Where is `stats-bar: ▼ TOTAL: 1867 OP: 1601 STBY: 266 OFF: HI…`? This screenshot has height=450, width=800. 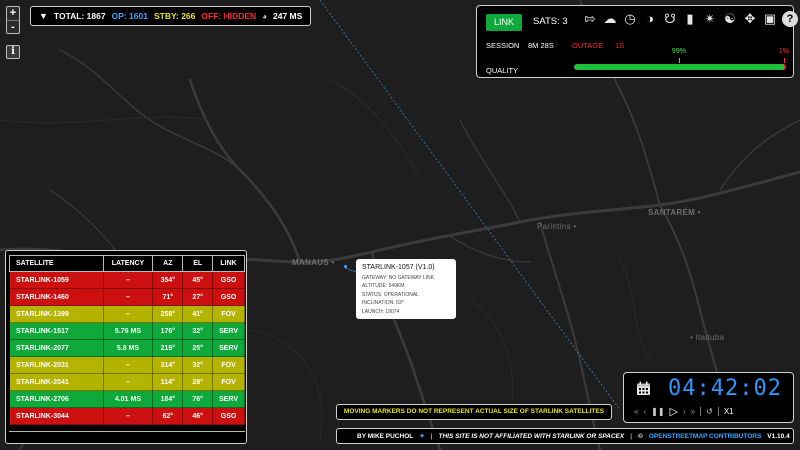
stats-bar: ▼ TOTAL: 1867 OP: 1601 STBY: 266 OFF: HI… is located at coordinates (171, 16).